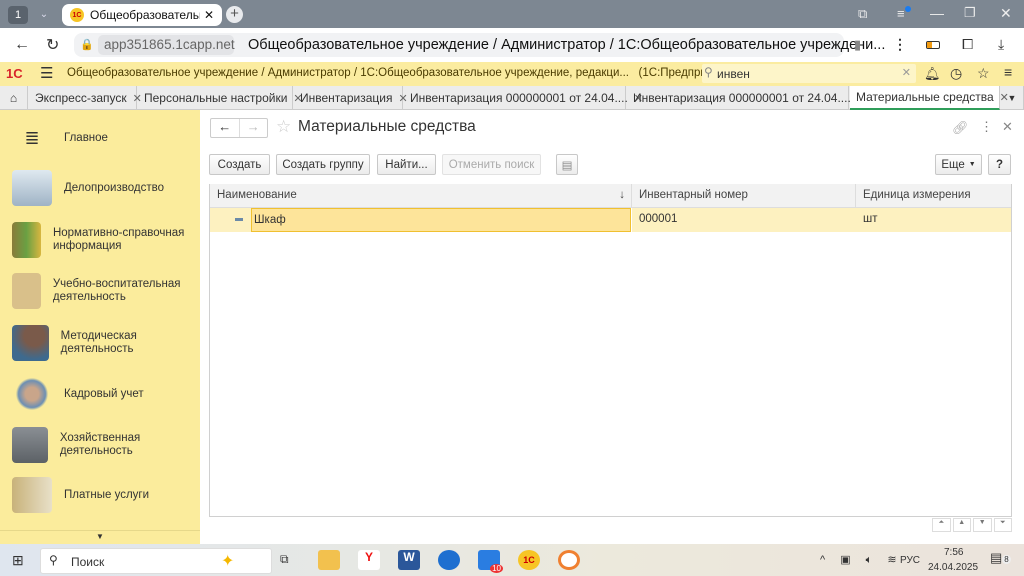 The width and height of the screenshot is (1024, 576). Describe the element at coordinates (441, 220) in the screenshot. I see `cell-name: Шкаф` at that location.